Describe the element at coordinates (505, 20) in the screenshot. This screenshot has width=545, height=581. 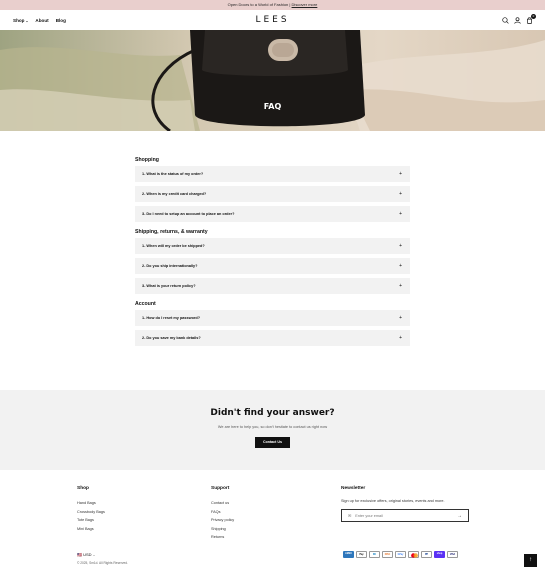
I see `search-icon` at that location.